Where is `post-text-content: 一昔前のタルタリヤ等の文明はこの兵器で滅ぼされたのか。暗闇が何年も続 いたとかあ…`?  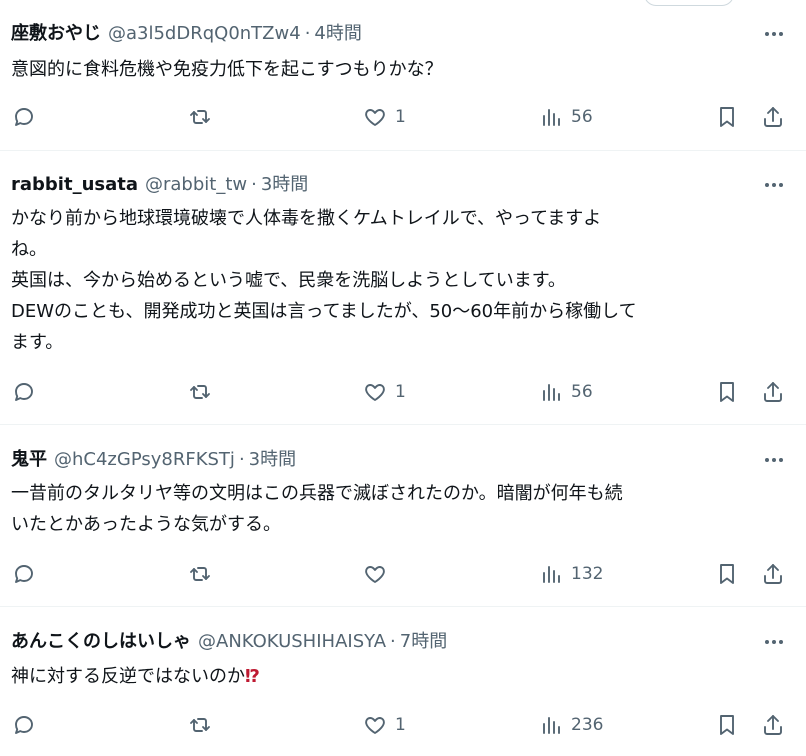 post-text-content: 一昔前のタルタリヤ等の文明はこの兵器で滅ぼされたのか。暗闇が何年も続 いたとかあ… is located at coordinates (317, 509).